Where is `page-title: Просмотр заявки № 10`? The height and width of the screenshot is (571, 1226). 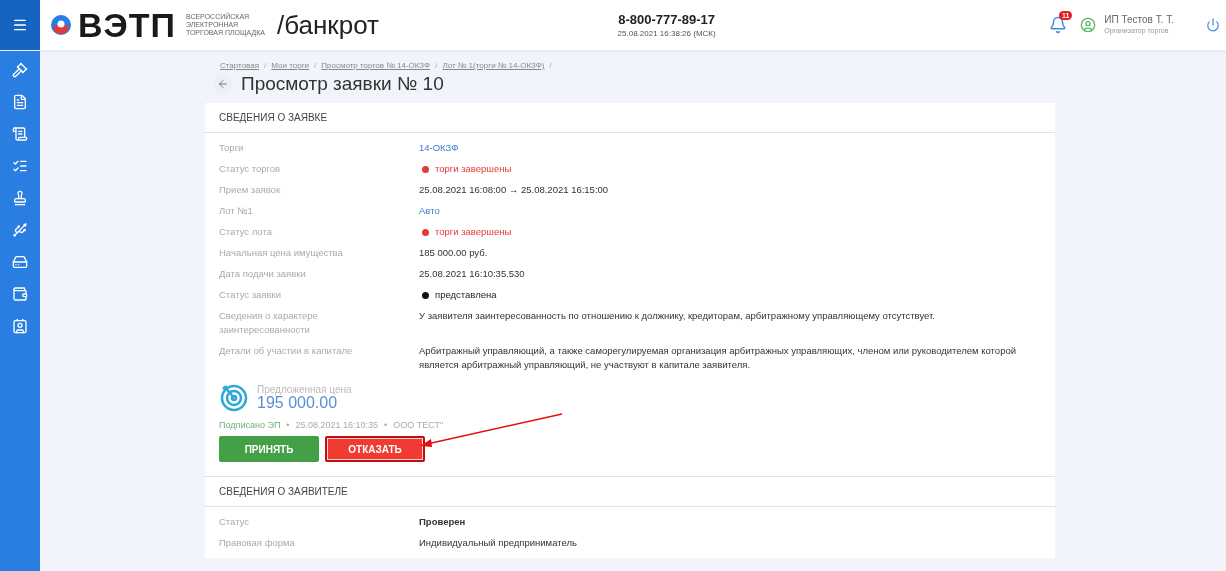 page-title: Просмотр заявки № 10 is located at coordinates (342, 84).